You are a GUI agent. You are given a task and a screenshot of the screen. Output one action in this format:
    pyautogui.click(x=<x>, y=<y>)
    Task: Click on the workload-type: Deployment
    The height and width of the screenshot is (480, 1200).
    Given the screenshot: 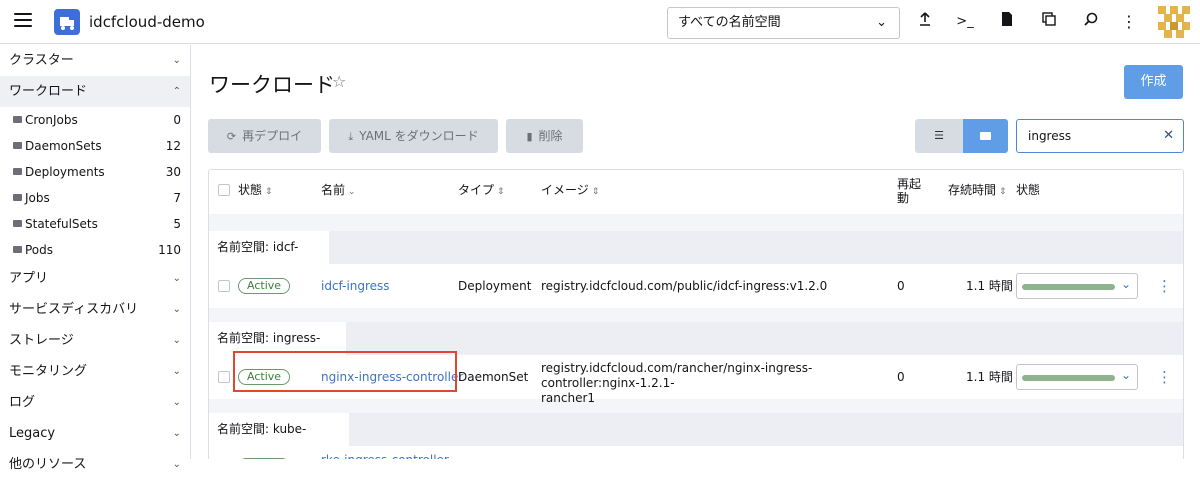 What is the action you would take?
    pyautogui.click(x=495, y=286)
    